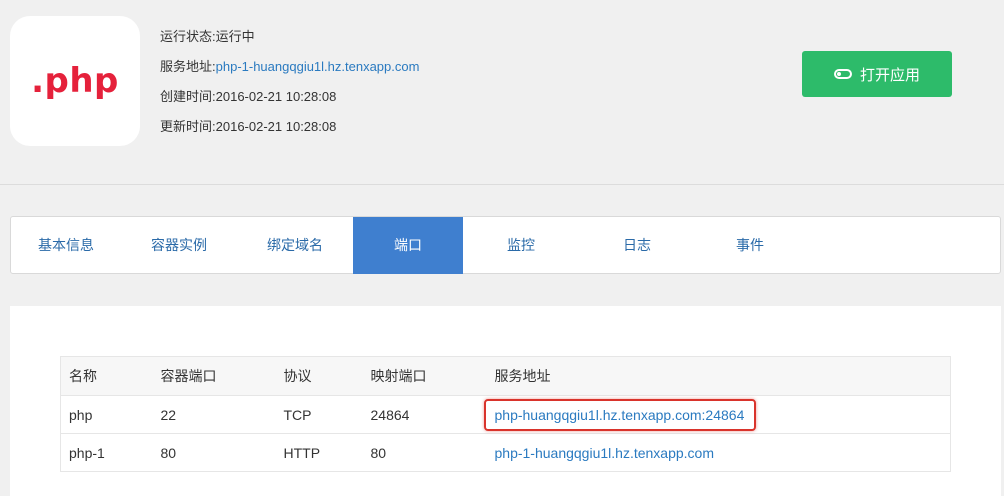 This screenshot has width=1004, height=496. I want to click on cell-name: php-1, so click(106, 452).